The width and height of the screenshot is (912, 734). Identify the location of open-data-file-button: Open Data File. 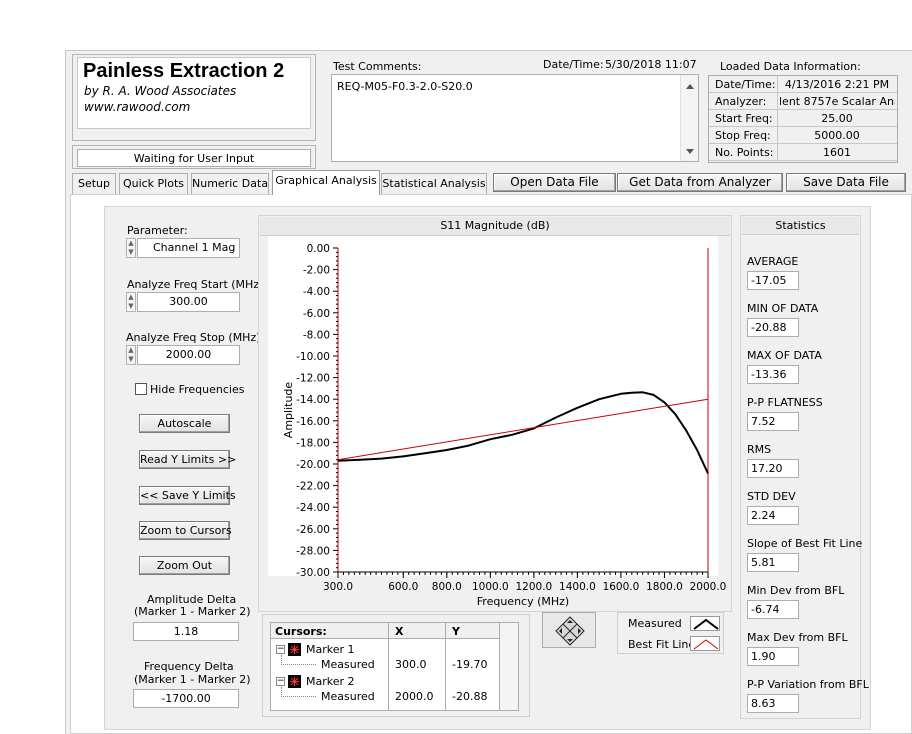
(554, 182).